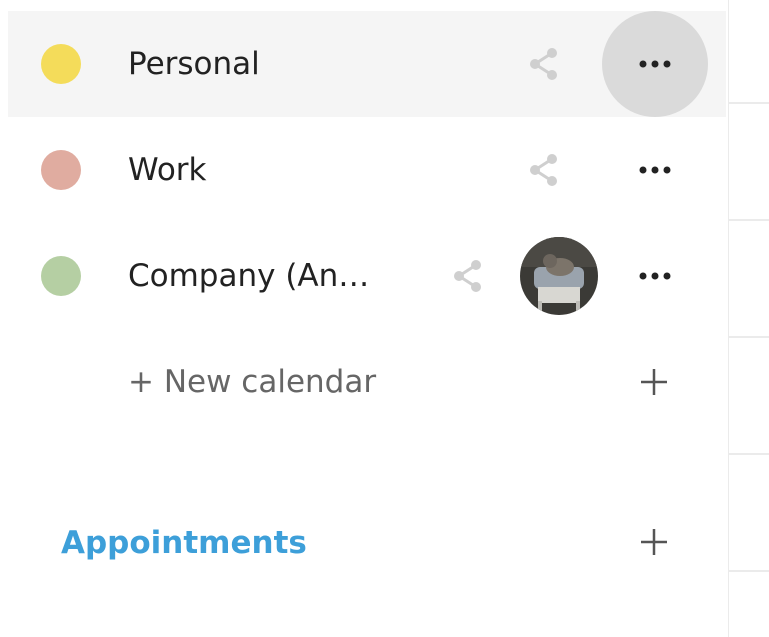 The height and width of the screenshot is (637, 769). What do you see at coordinates (252, 382) in the screenshot?
I see `new-calendar-label: + New calendar` at bounding box center [252, 382].